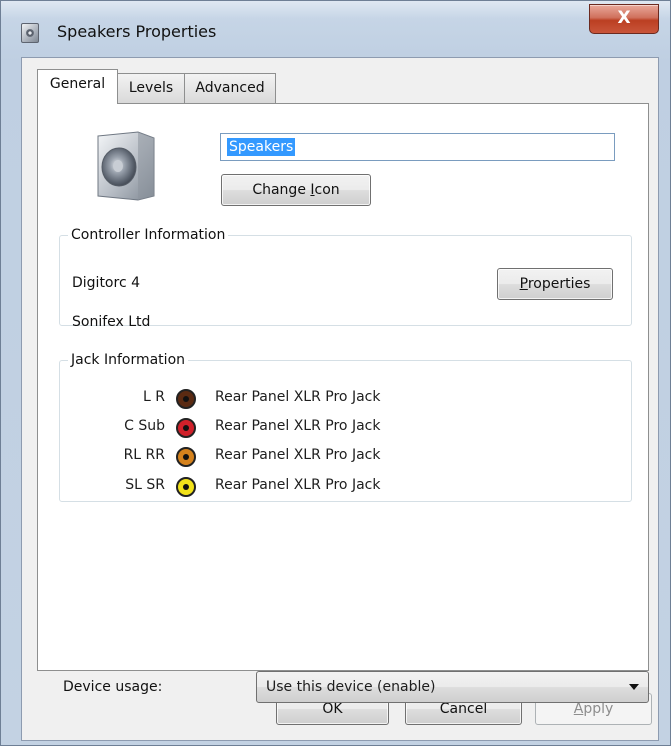 This screenshot has width=671, height=746. I want to click on change-icon-label-start: Change, so click(281, 190).